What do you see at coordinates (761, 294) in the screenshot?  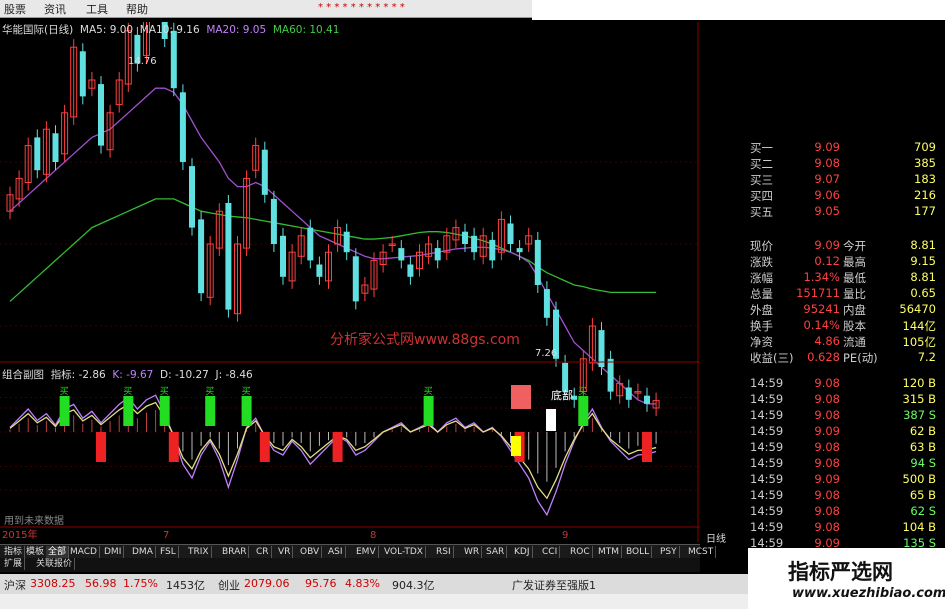 I see `stat-label: 总量` at bounding box center [761, 294].